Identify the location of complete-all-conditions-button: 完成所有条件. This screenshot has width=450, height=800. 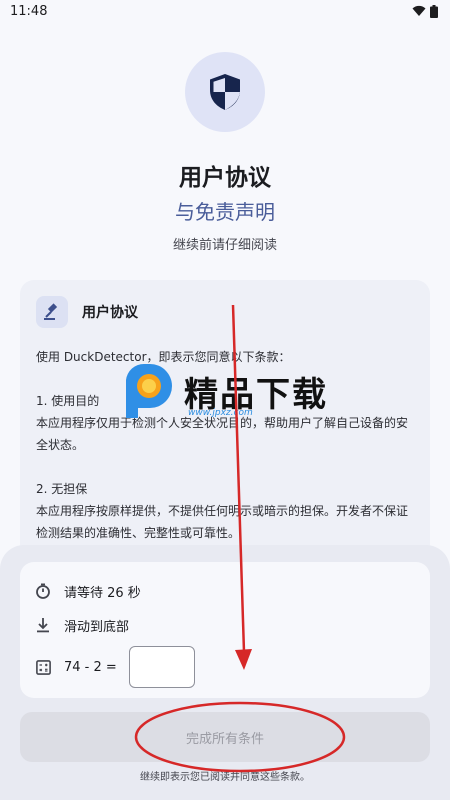
(225, 737).